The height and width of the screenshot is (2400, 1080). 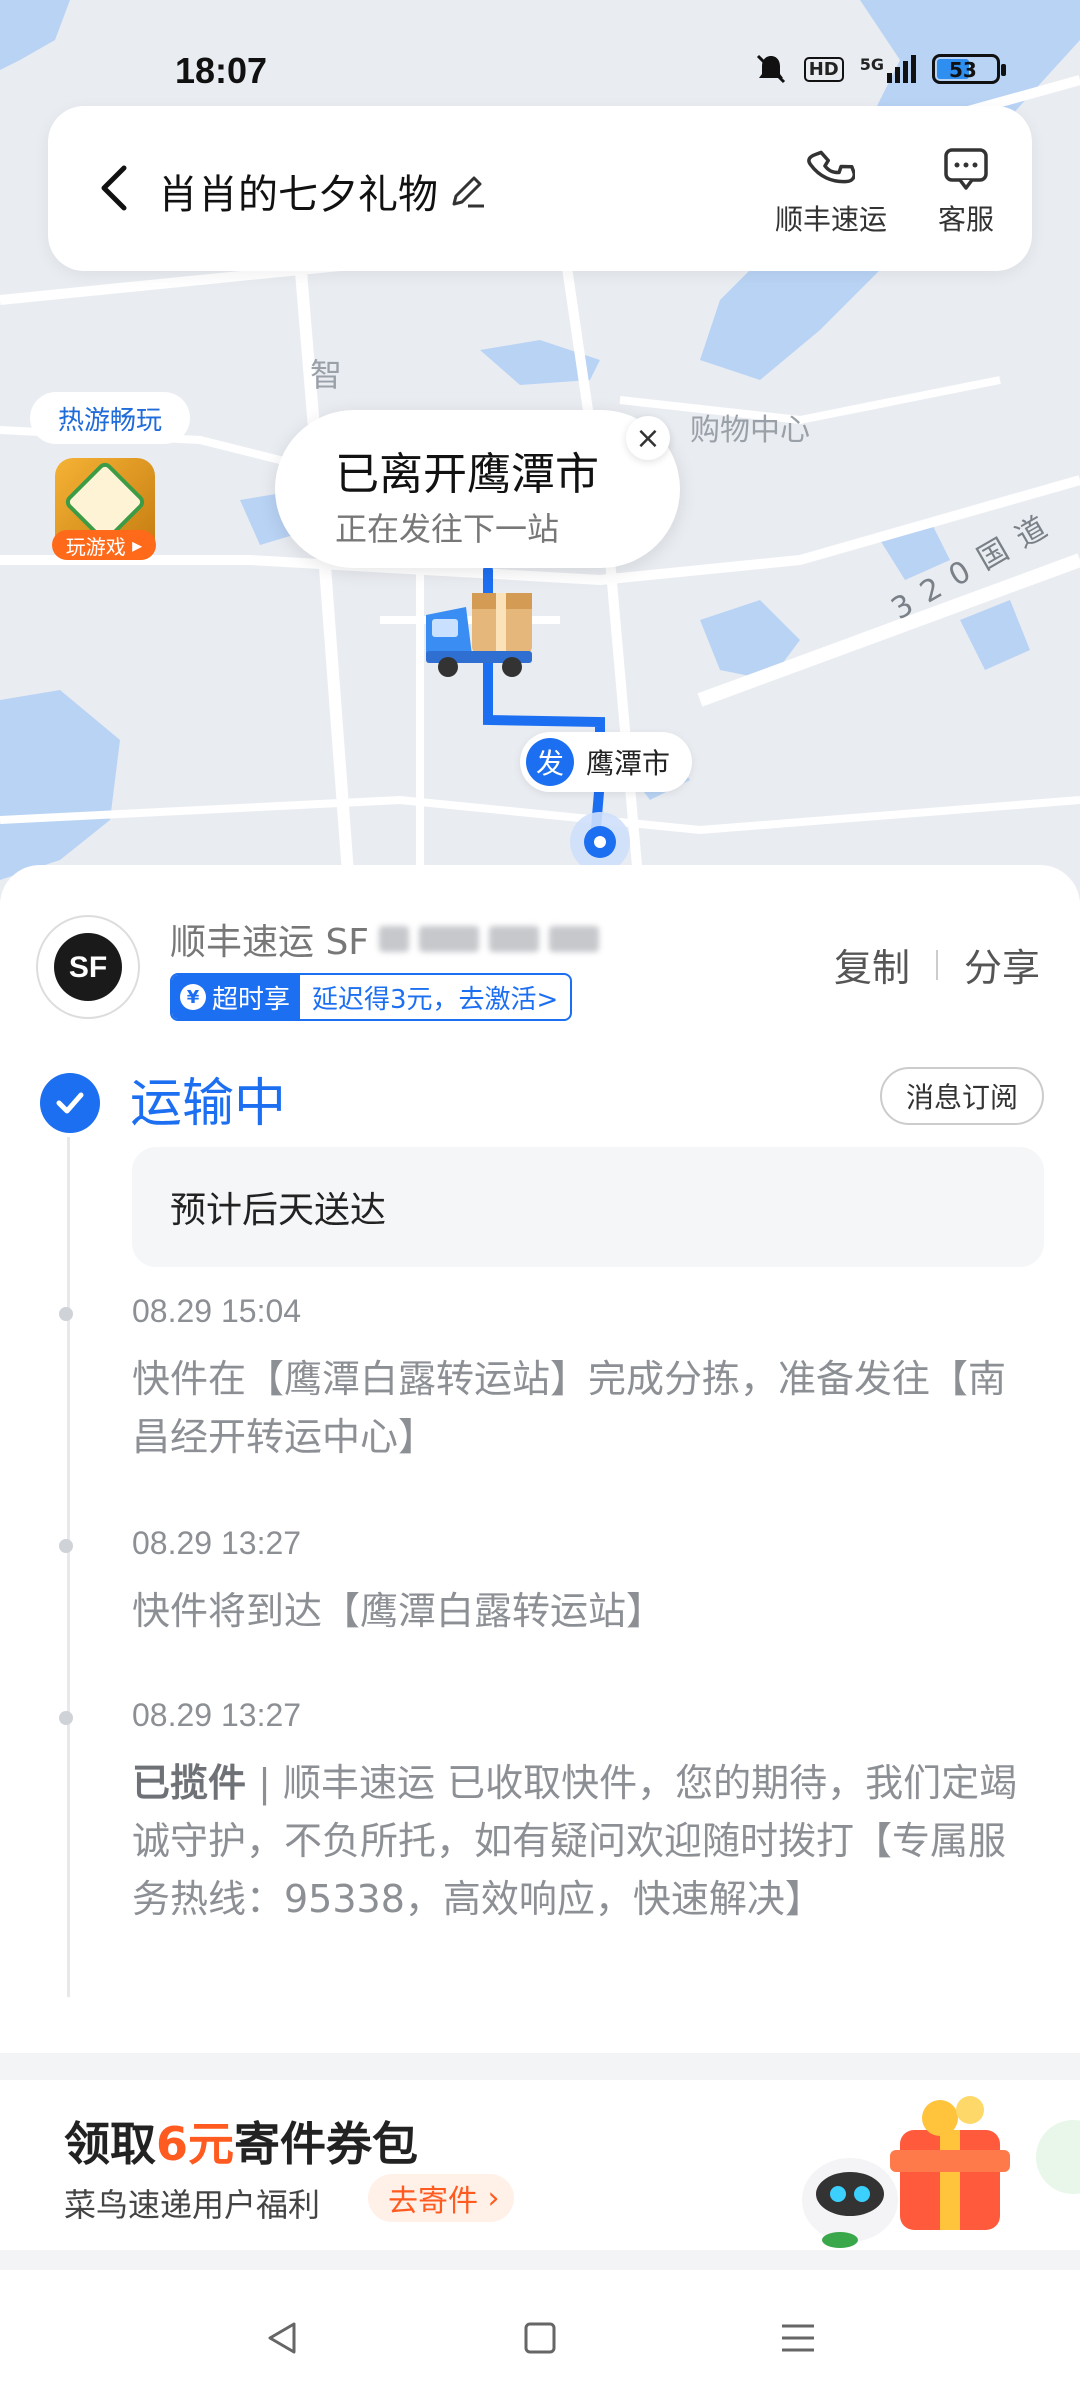 What do you see at coordinates (270, 942) in the screenshot?
I see `courier-name: 顺丰速运 SF` at bounding box center [270, 942].